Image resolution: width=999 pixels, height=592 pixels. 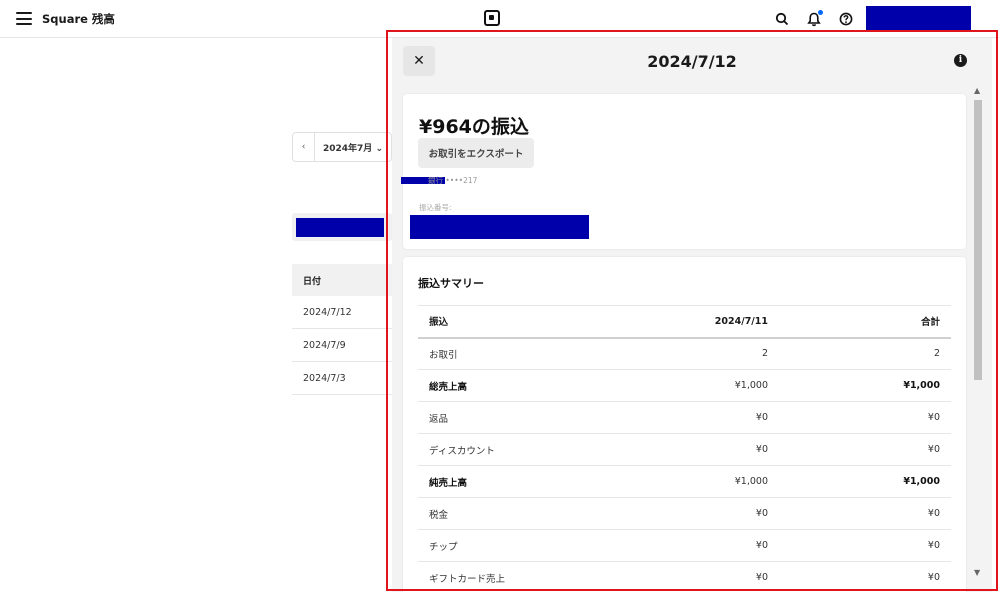 What do you see at coordinates (518, 513) in the screenshot?
I see `row-label: 税金` at bounding box center [518, 513].